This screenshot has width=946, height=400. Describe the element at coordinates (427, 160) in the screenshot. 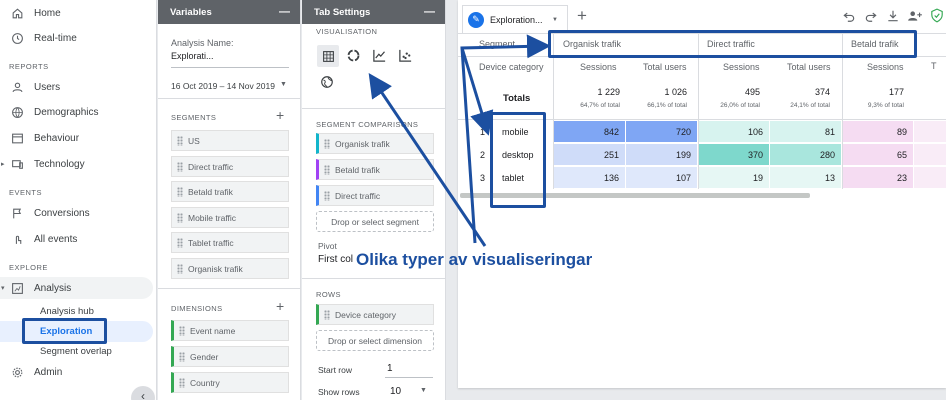

I see `arrow-to-visualisation` at that location.